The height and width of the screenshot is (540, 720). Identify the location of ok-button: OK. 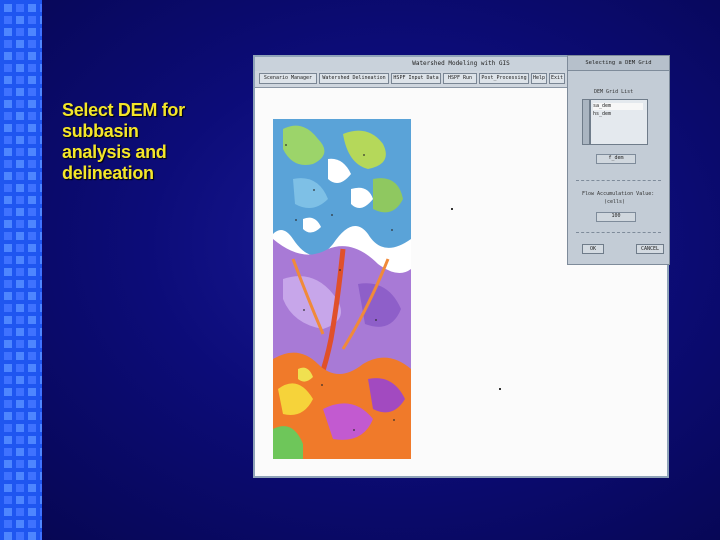
(593, 249).